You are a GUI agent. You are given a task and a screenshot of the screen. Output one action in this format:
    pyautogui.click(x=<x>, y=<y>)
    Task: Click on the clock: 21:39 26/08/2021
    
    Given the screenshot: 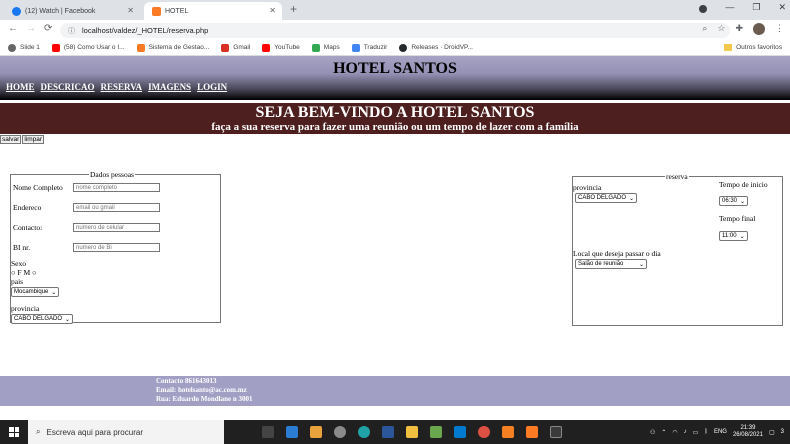 What is the action you would take?
    pyautogui.click(x=748, y=432)
    